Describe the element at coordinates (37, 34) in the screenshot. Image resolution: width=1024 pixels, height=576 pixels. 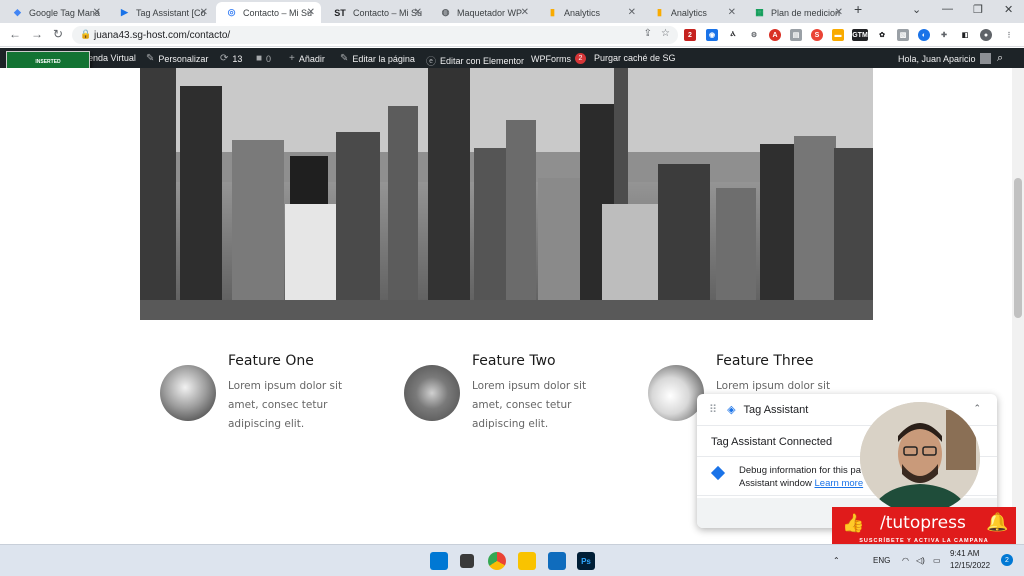
I see `forward-arrow-icon: →` at that location.